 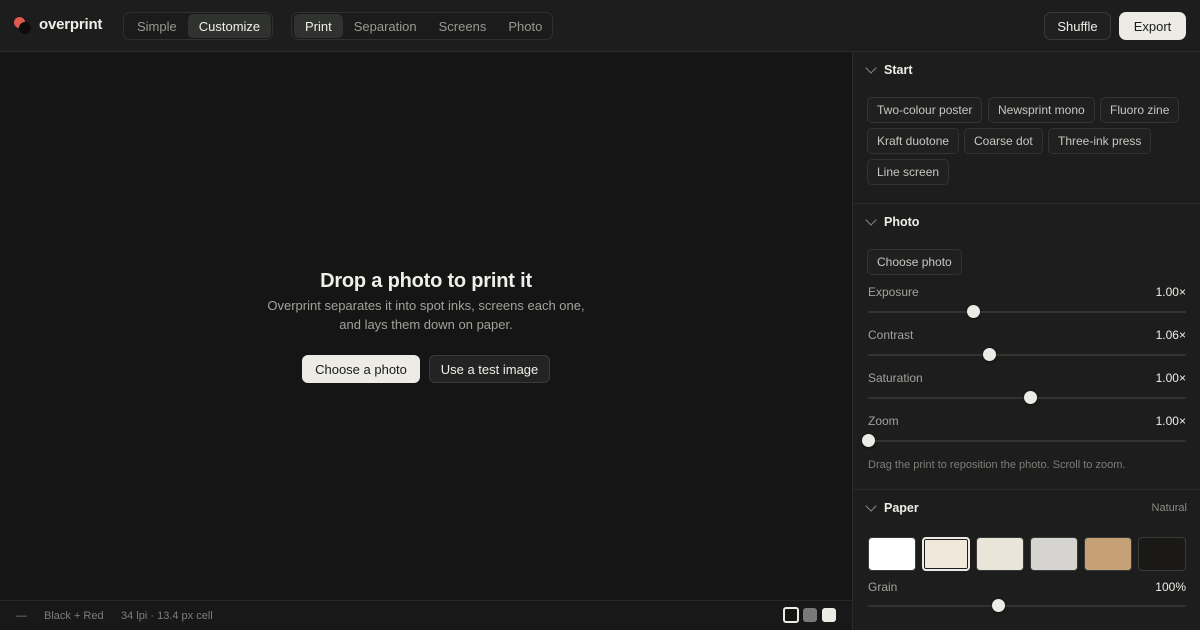 I want to click on slider-value-saturation: 1.00×, so click(x=1170, y=378).